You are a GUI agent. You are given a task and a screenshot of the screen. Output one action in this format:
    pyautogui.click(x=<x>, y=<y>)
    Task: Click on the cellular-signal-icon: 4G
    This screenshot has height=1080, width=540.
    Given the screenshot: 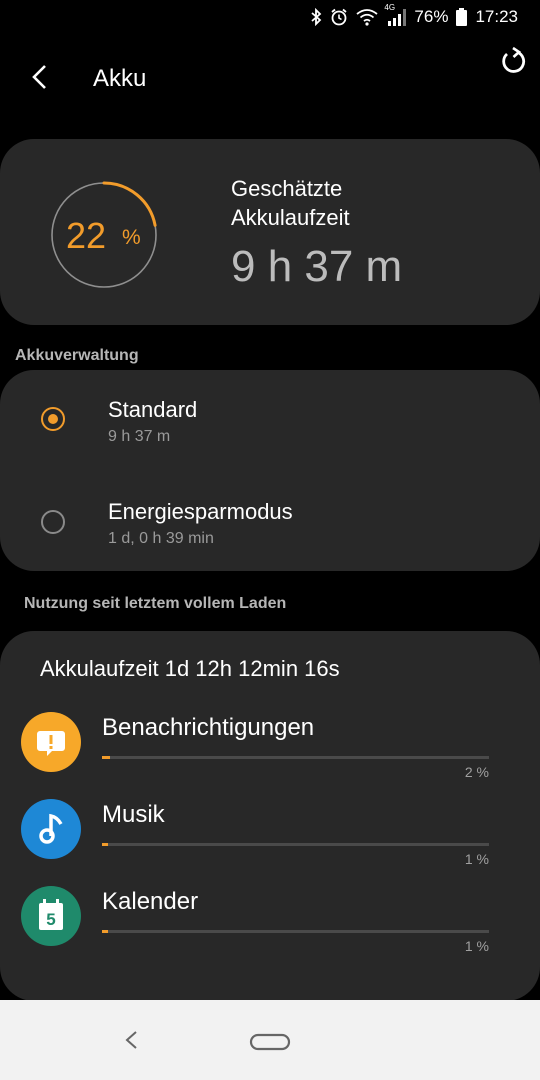 What is the action you would take?
    pyautogui.click(x=395, y=14)
    